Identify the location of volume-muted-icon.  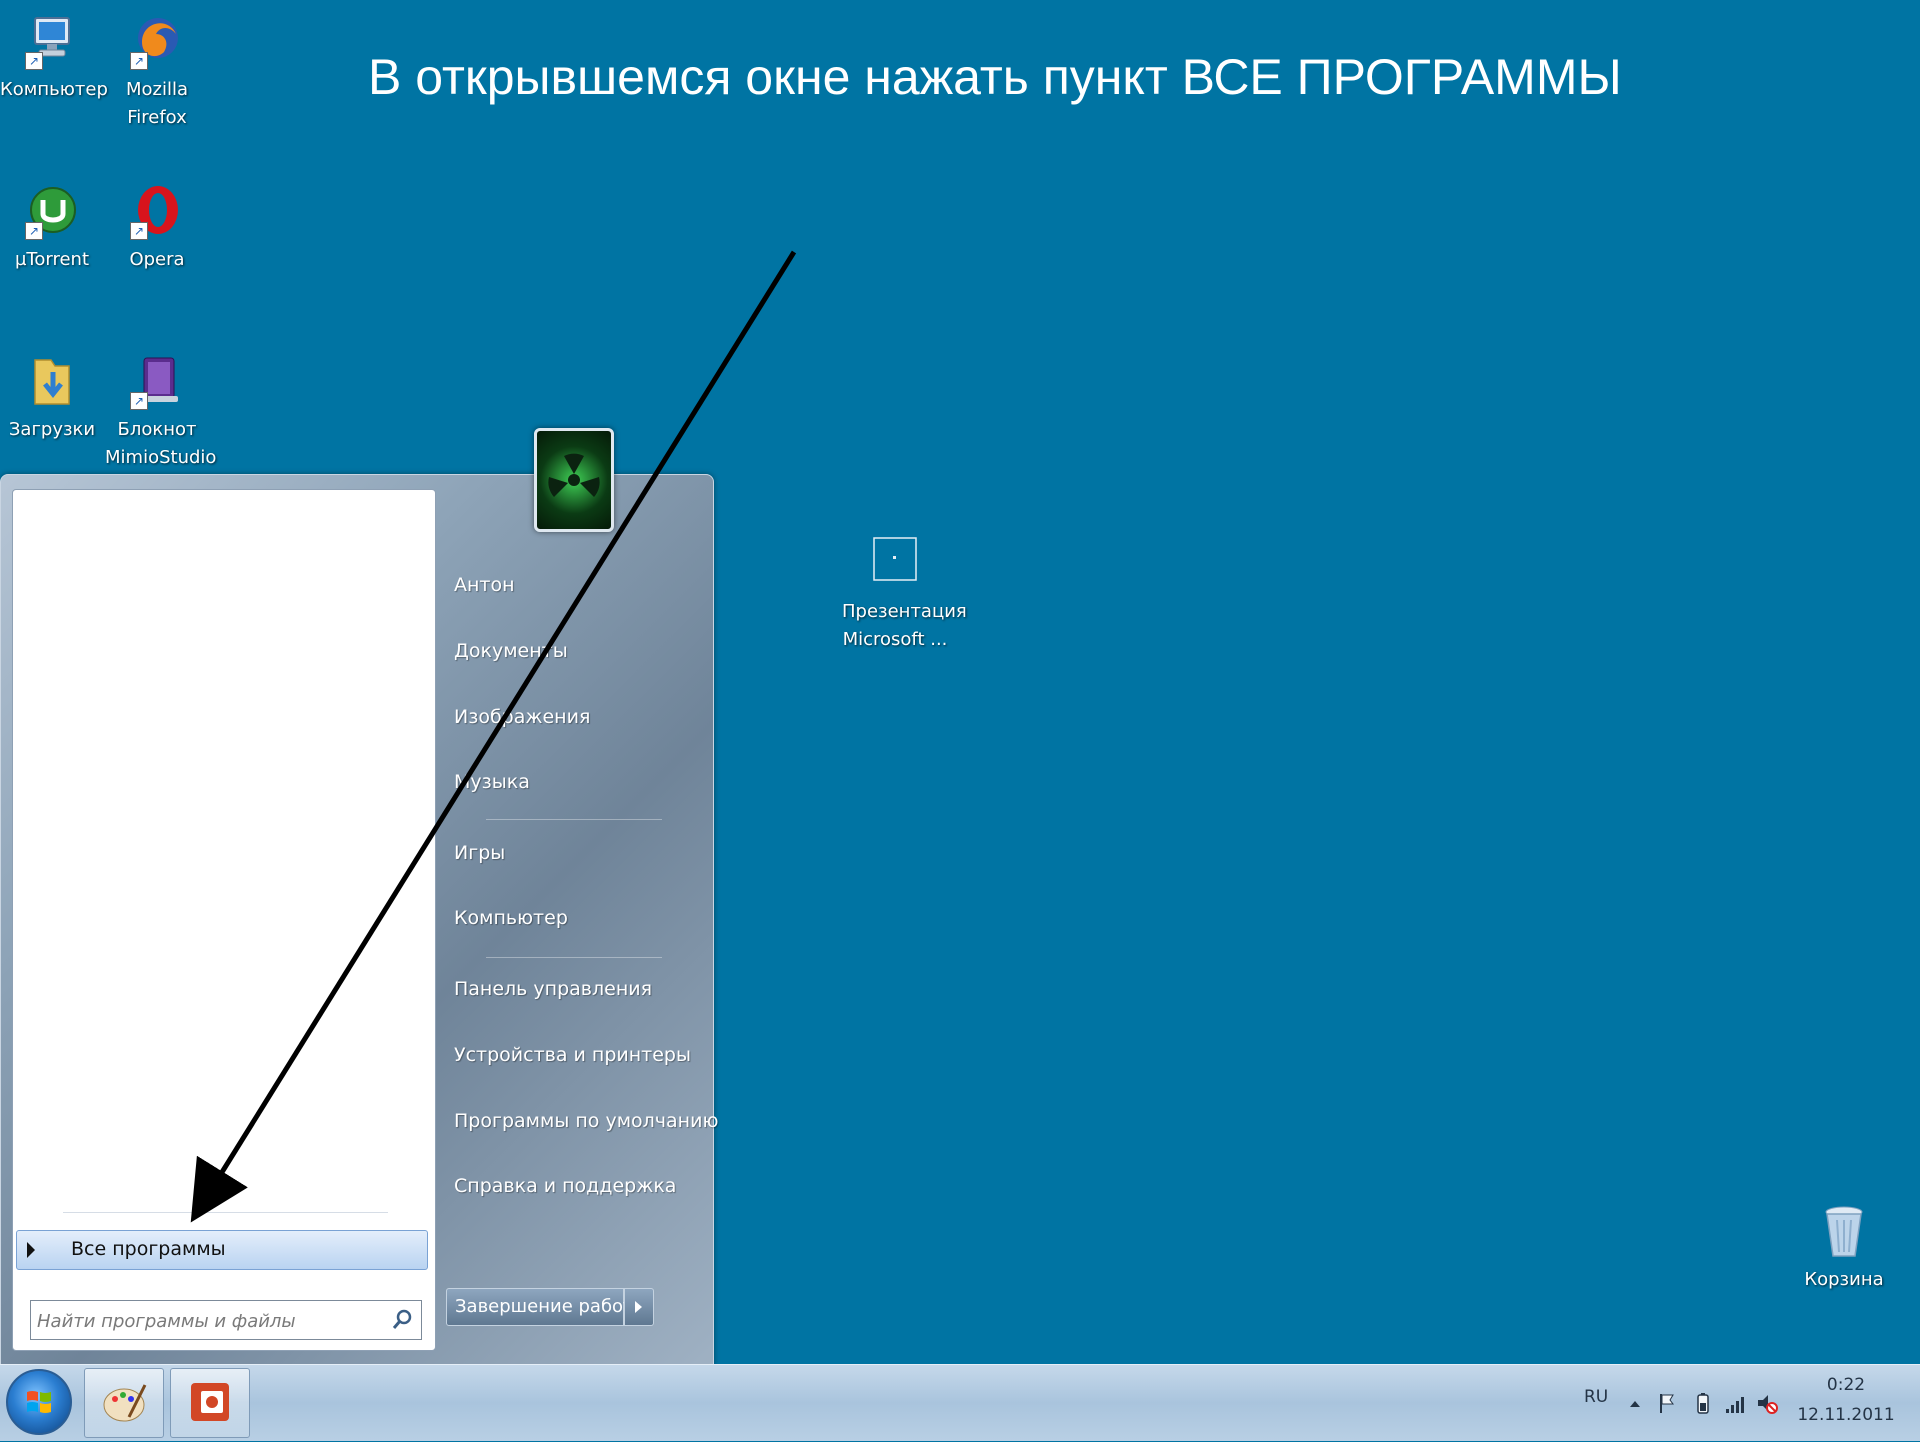
(1767, 1403).